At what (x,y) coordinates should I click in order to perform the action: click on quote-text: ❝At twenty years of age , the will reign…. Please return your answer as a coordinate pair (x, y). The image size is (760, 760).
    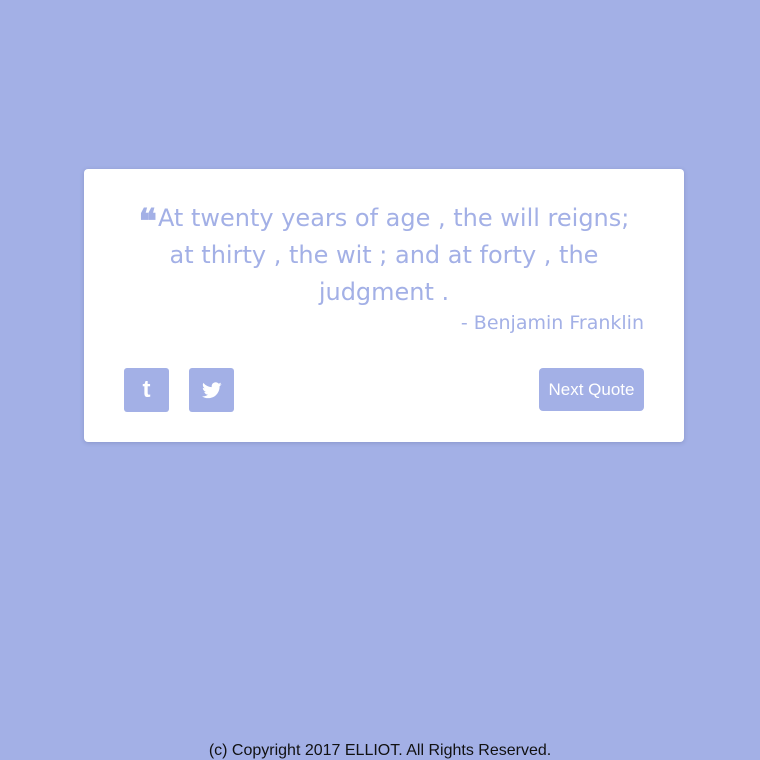
    Looking at the image, I should click on (384, 255).